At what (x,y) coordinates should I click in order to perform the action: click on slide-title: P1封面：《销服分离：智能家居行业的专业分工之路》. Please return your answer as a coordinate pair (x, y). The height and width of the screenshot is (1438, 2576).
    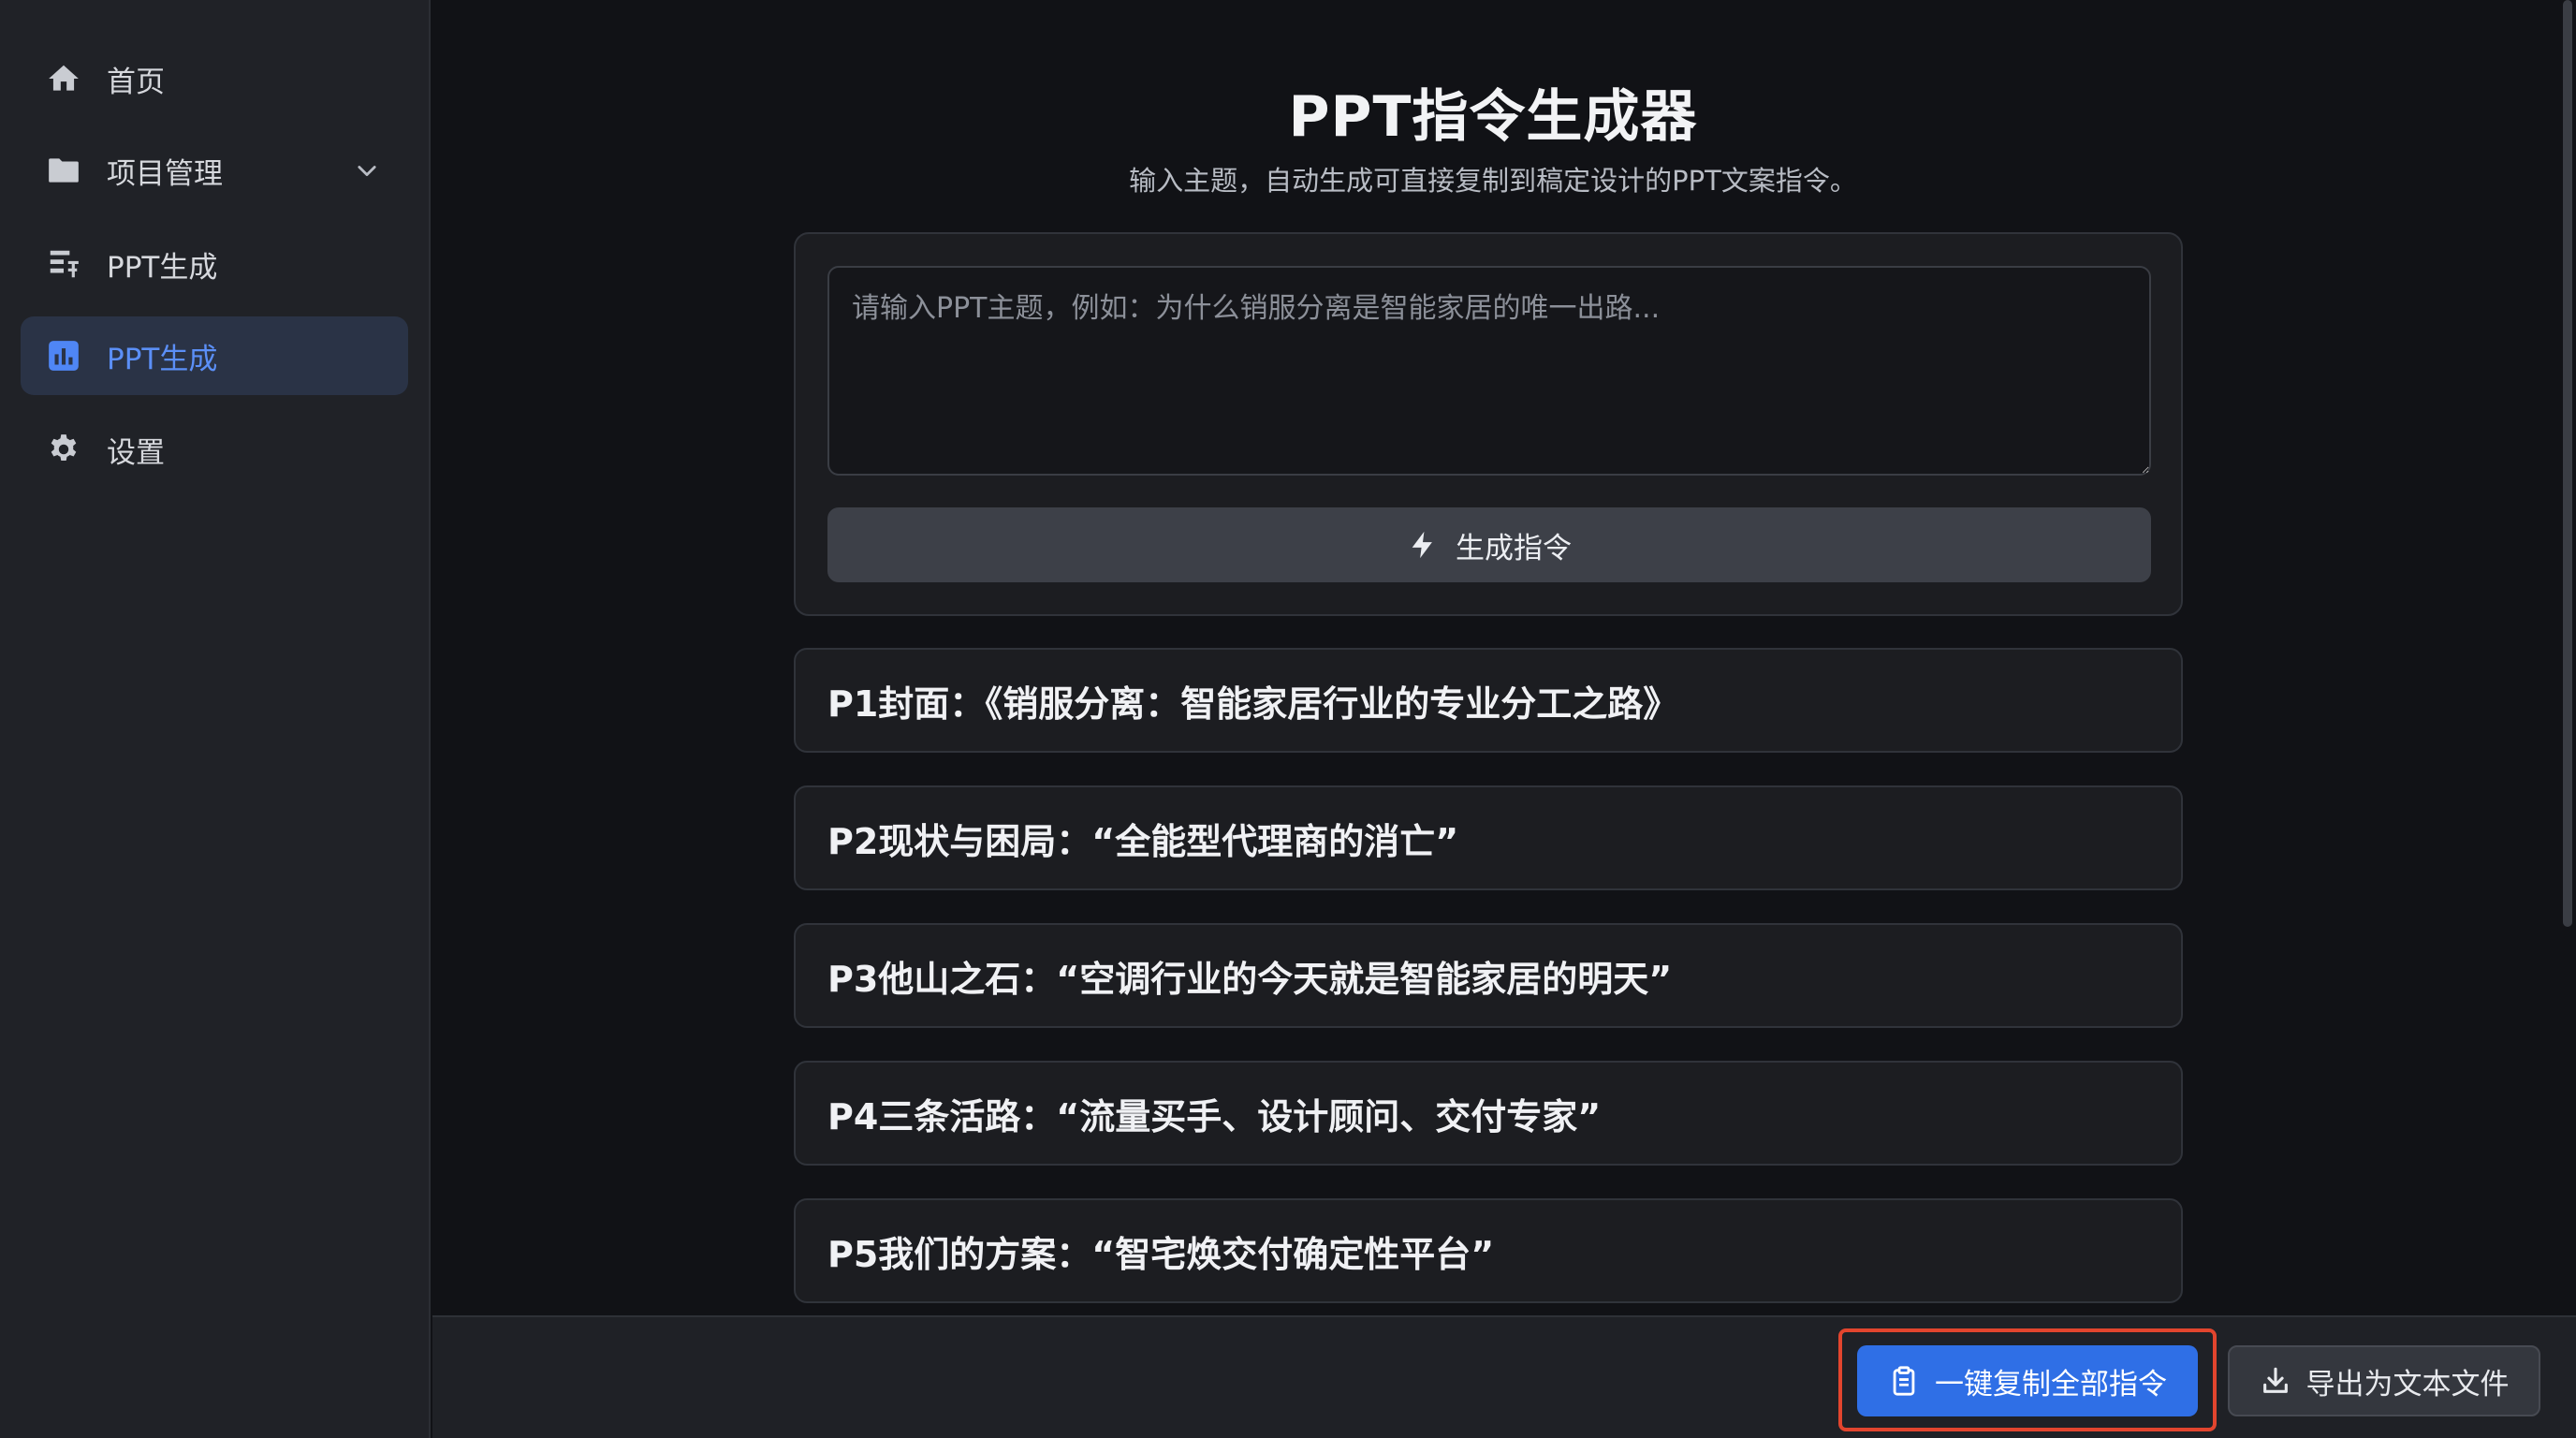
    Looking at the image, I should click on (1253, 703).